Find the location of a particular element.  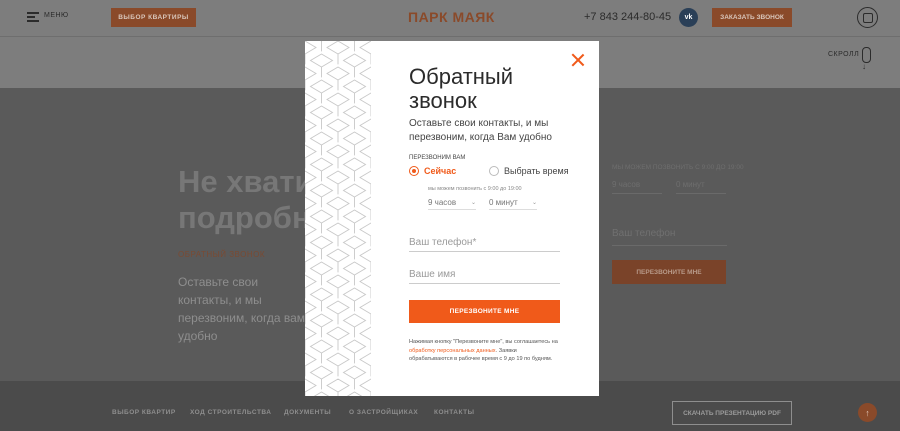

call-me-submit-button: ПЕРЕЗВОНИТЕ МНЕ is located at coordinates (484, 311).